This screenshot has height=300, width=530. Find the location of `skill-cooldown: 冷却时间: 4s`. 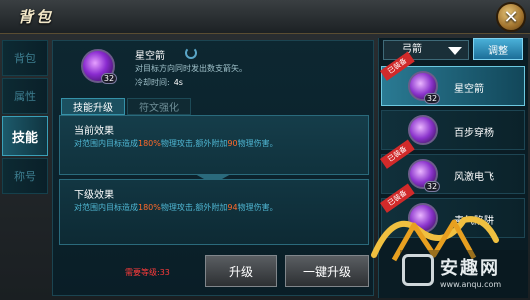

skill-cooldown: 冷却时间: 4s is located at coordinates (159, 82).